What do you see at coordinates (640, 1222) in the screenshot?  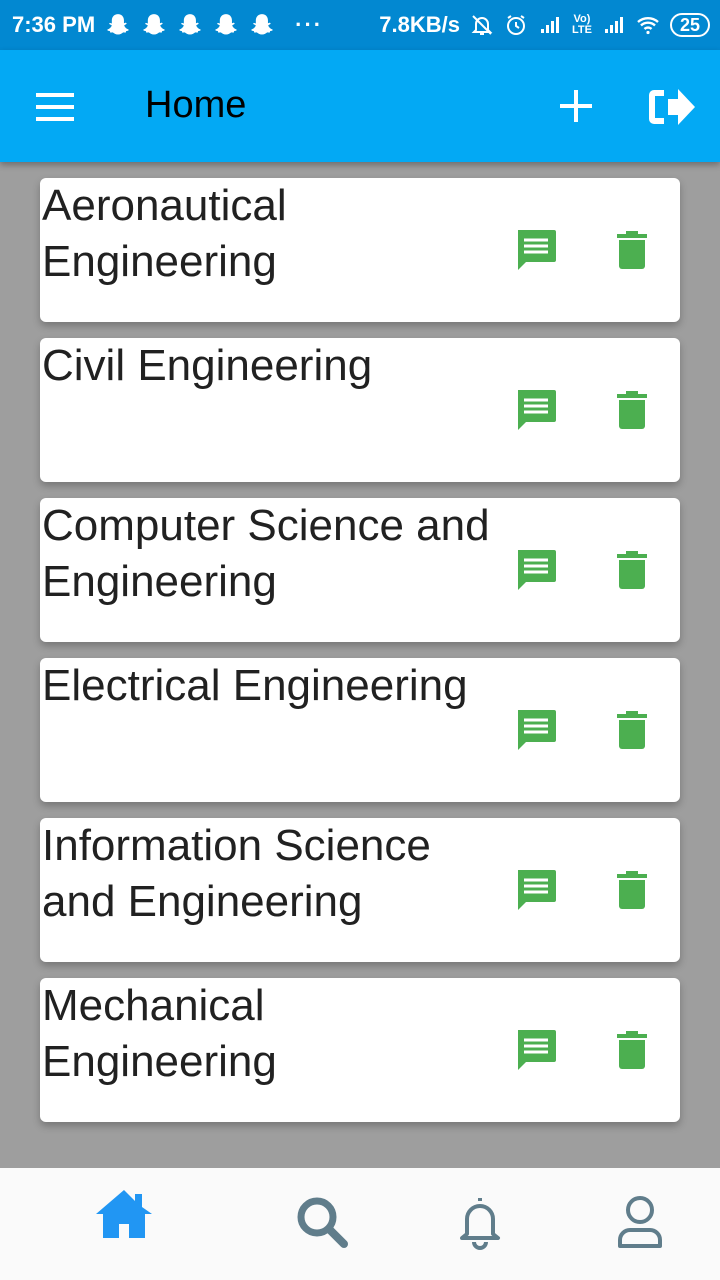 I see `profile-icon` at bounding box center [640, 1222].